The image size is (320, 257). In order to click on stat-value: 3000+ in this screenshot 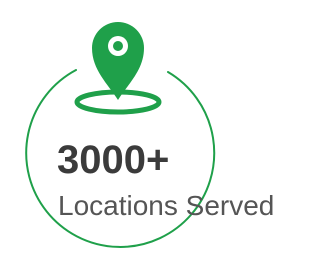, I will do `click(113, 160)`.